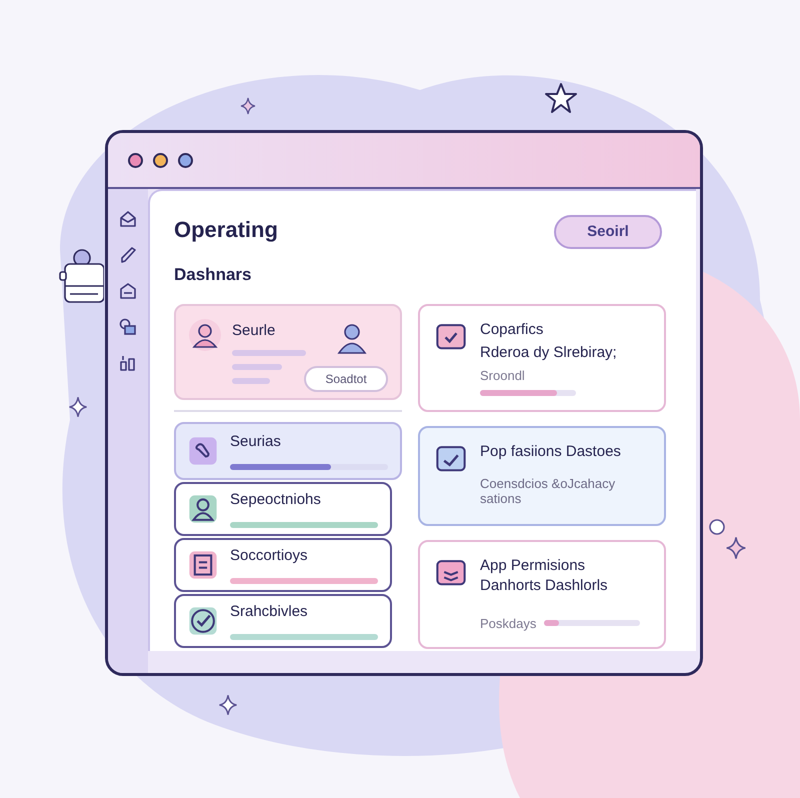 Image resolution: width=800 pixels, height=798 pixels. What do you see at coordinates (128, 363) in the screenshot?
I see `chart-icon` at bounding box center [128, 363].